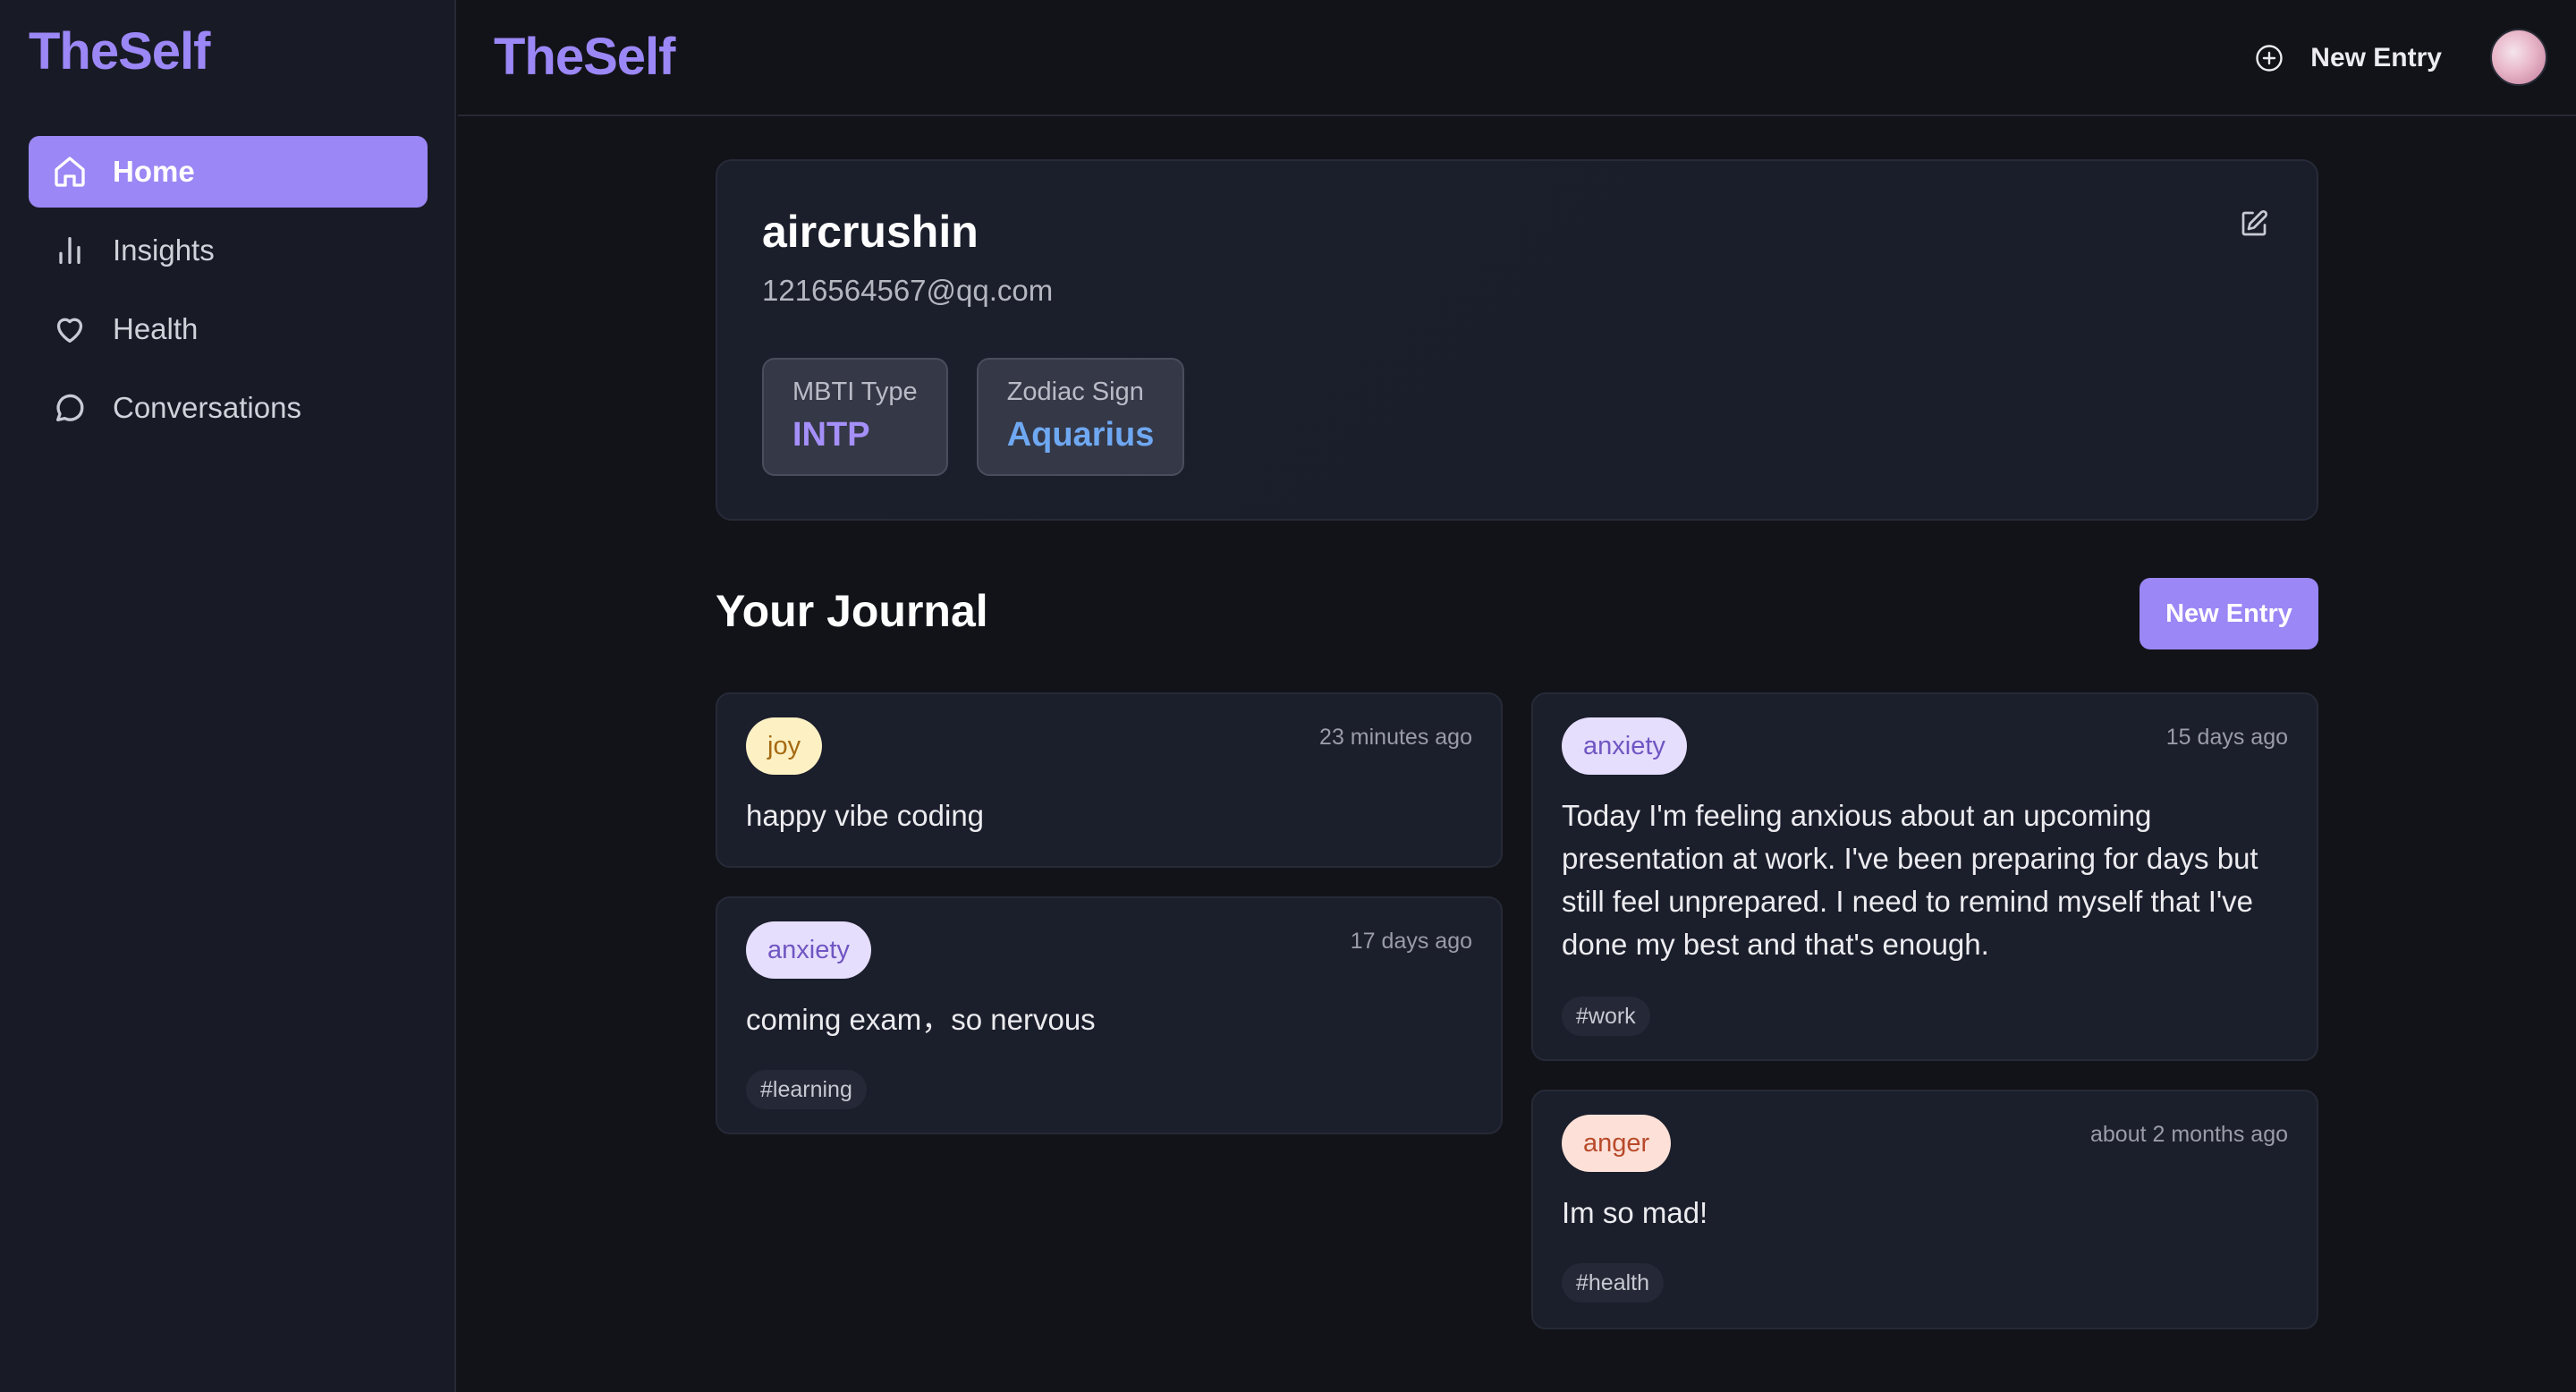 This screenshot has width=2576, height=1392. I want to click on mood-badge: anger, so click(1617, 1143).